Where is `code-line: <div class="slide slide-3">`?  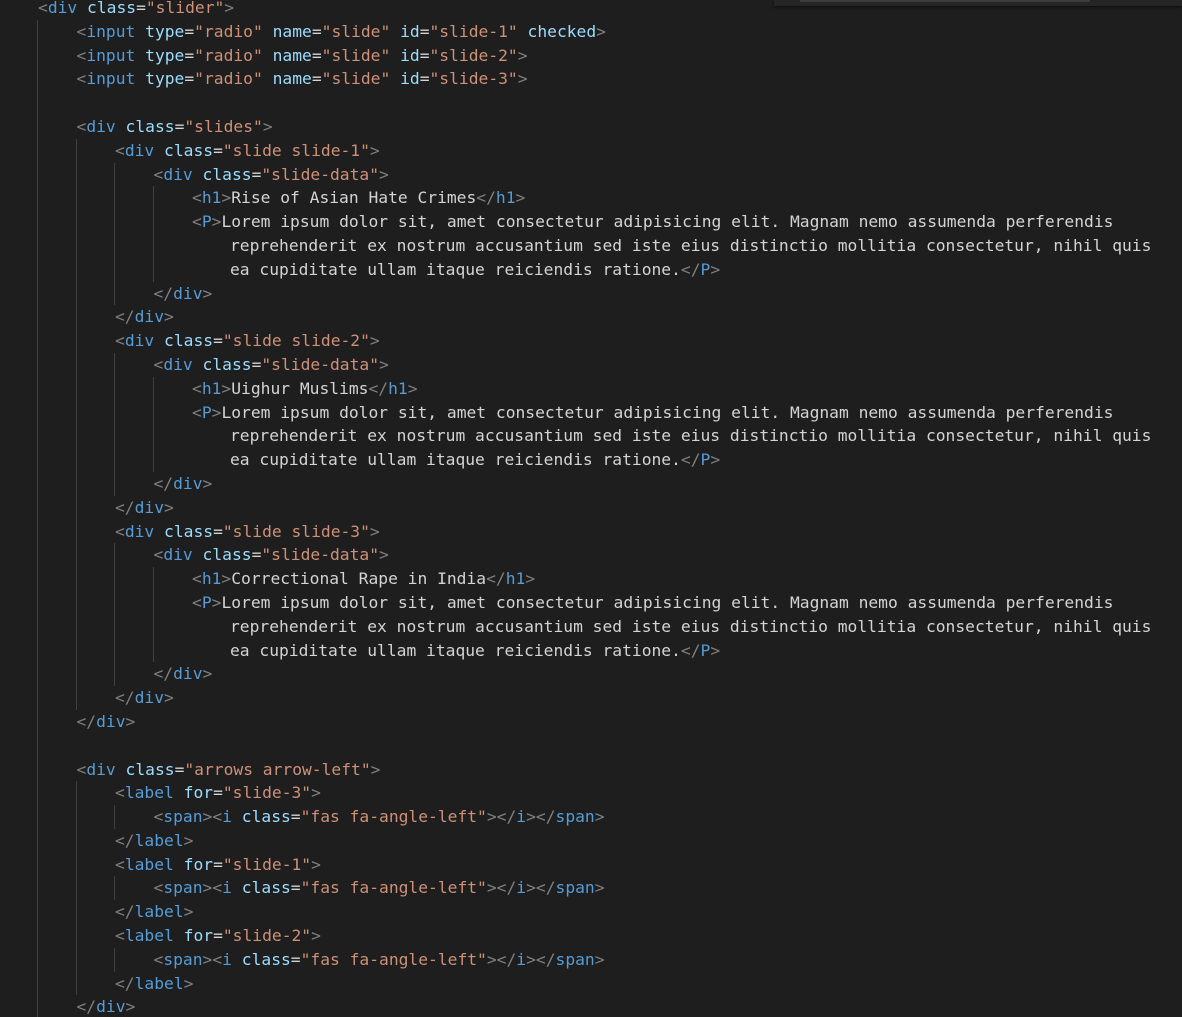
code-line: <div class="slide slide-3"> is located at coordinates (591, 531).